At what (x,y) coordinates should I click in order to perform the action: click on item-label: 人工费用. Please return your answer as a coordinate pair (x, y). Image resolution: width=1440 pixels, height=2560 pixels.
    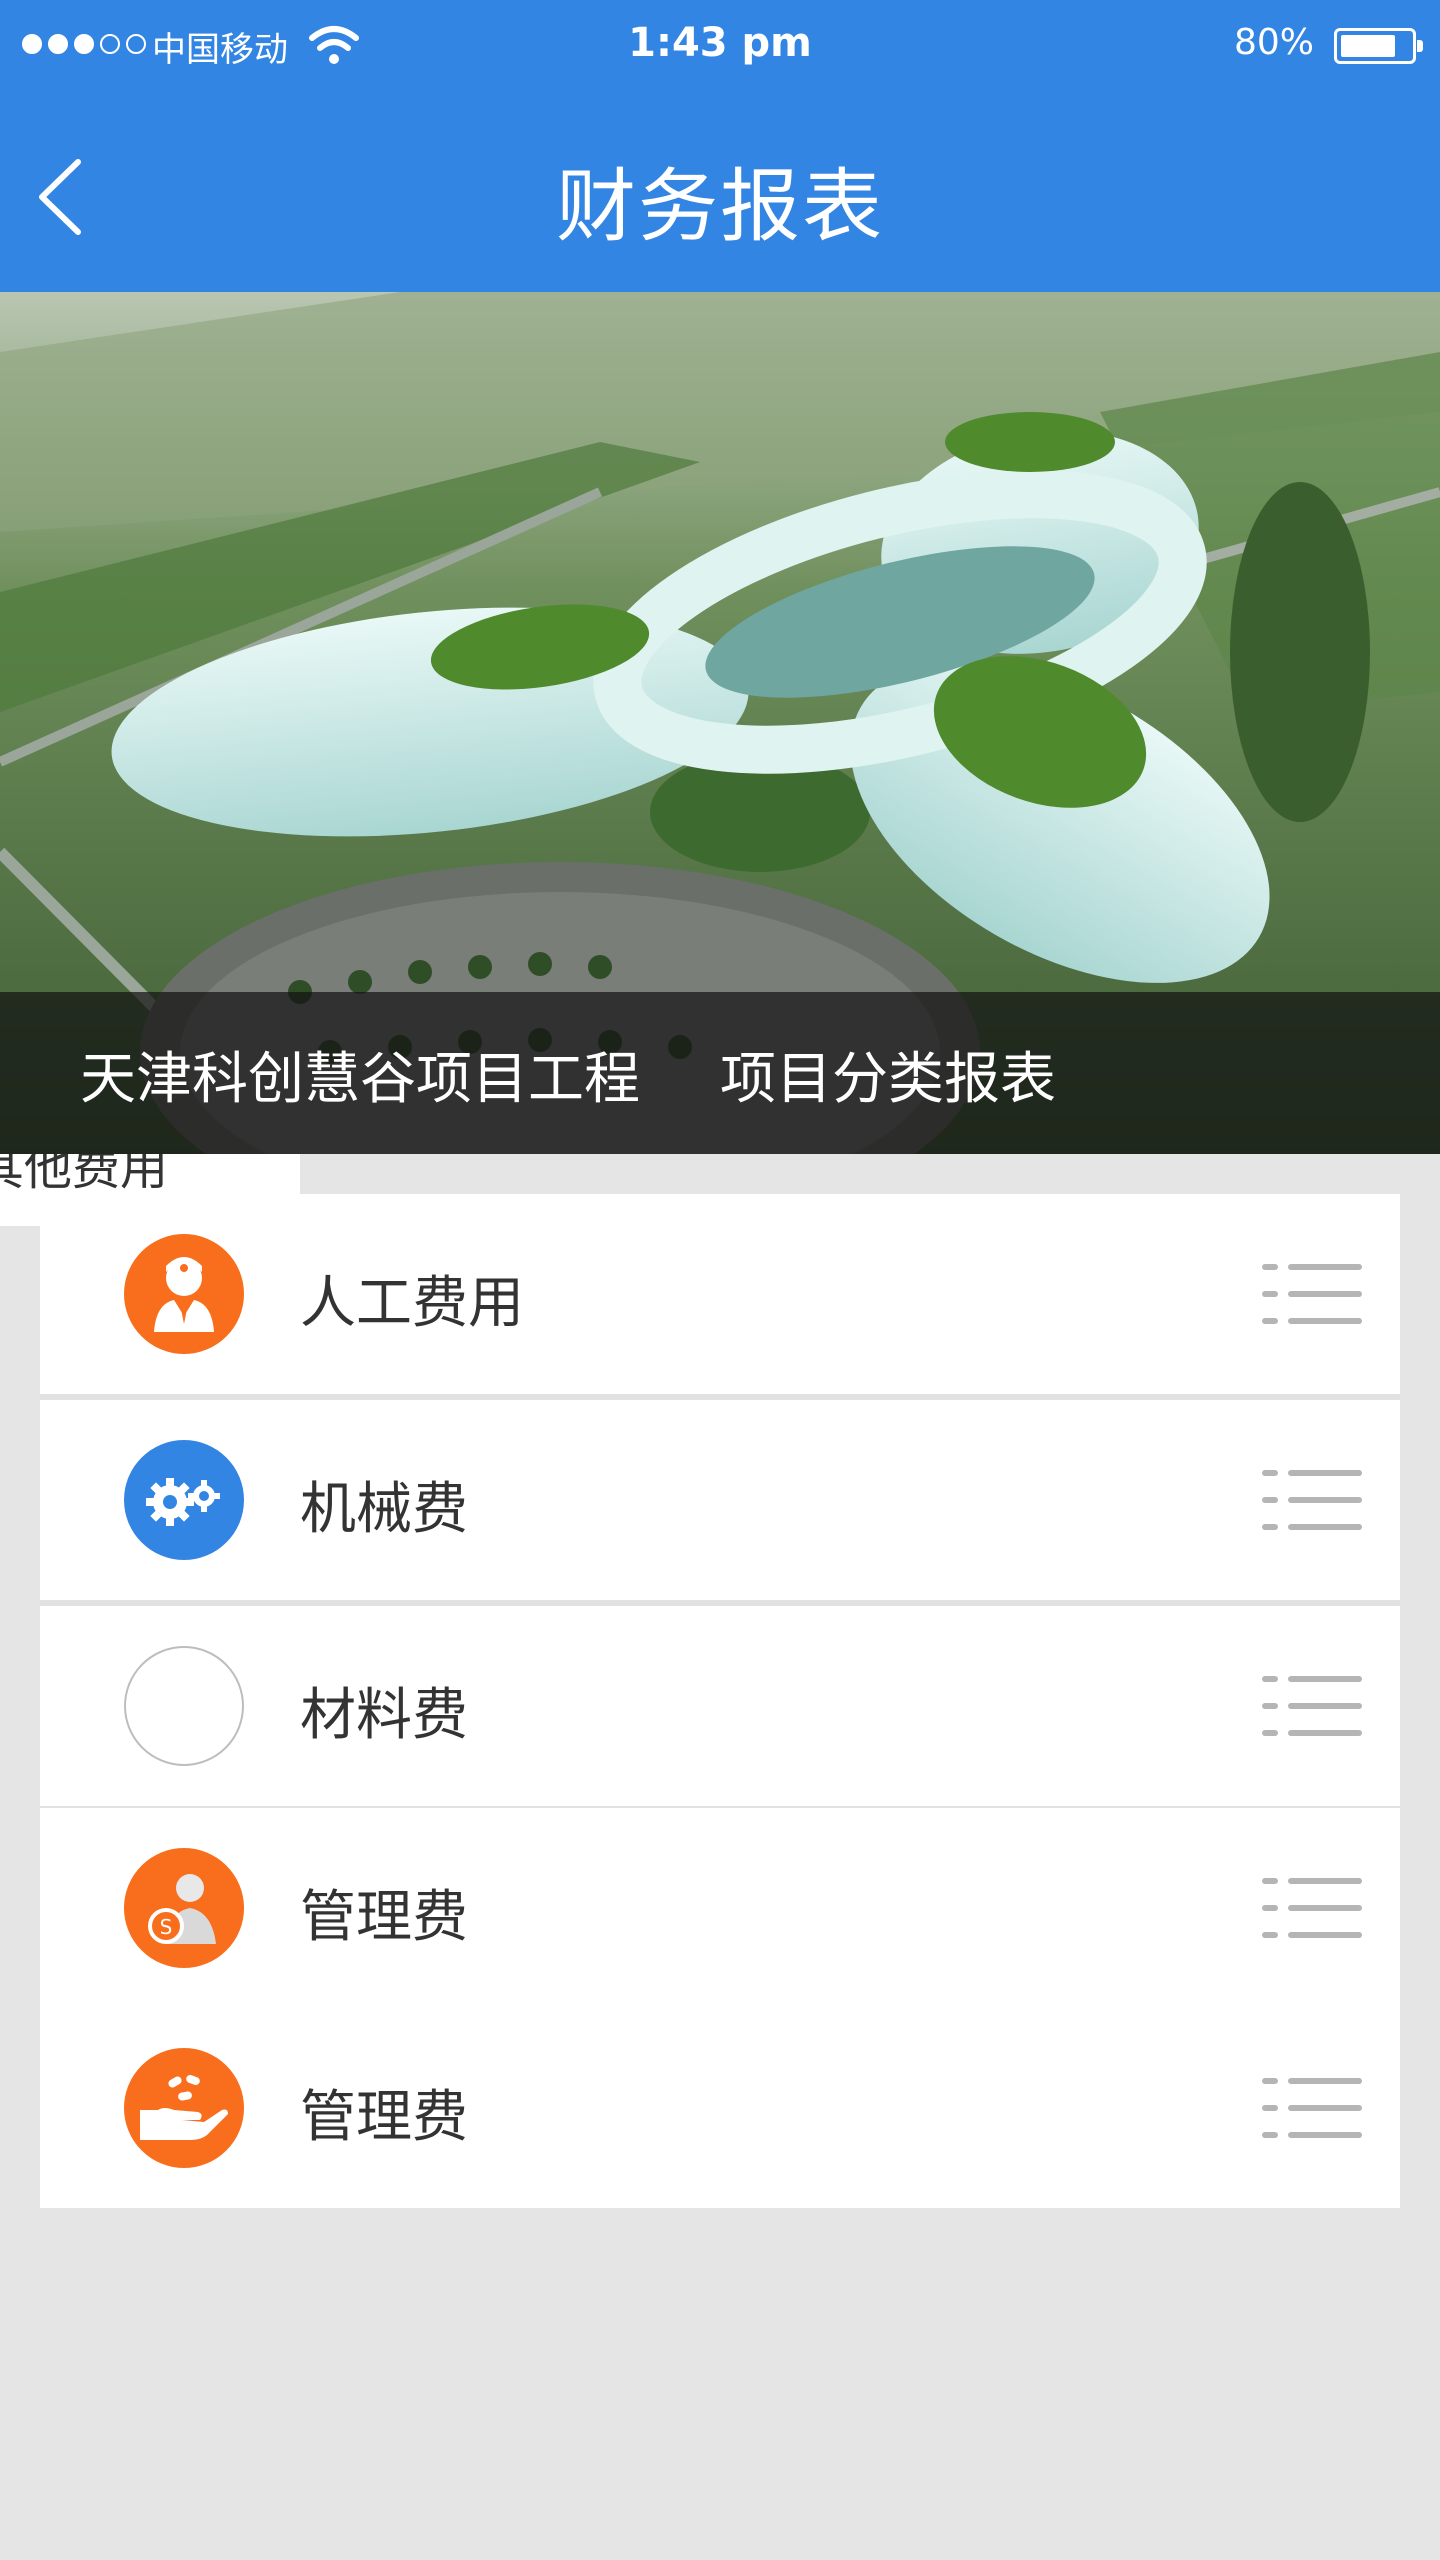
    Looking at the image, I should click on (412, 1303).